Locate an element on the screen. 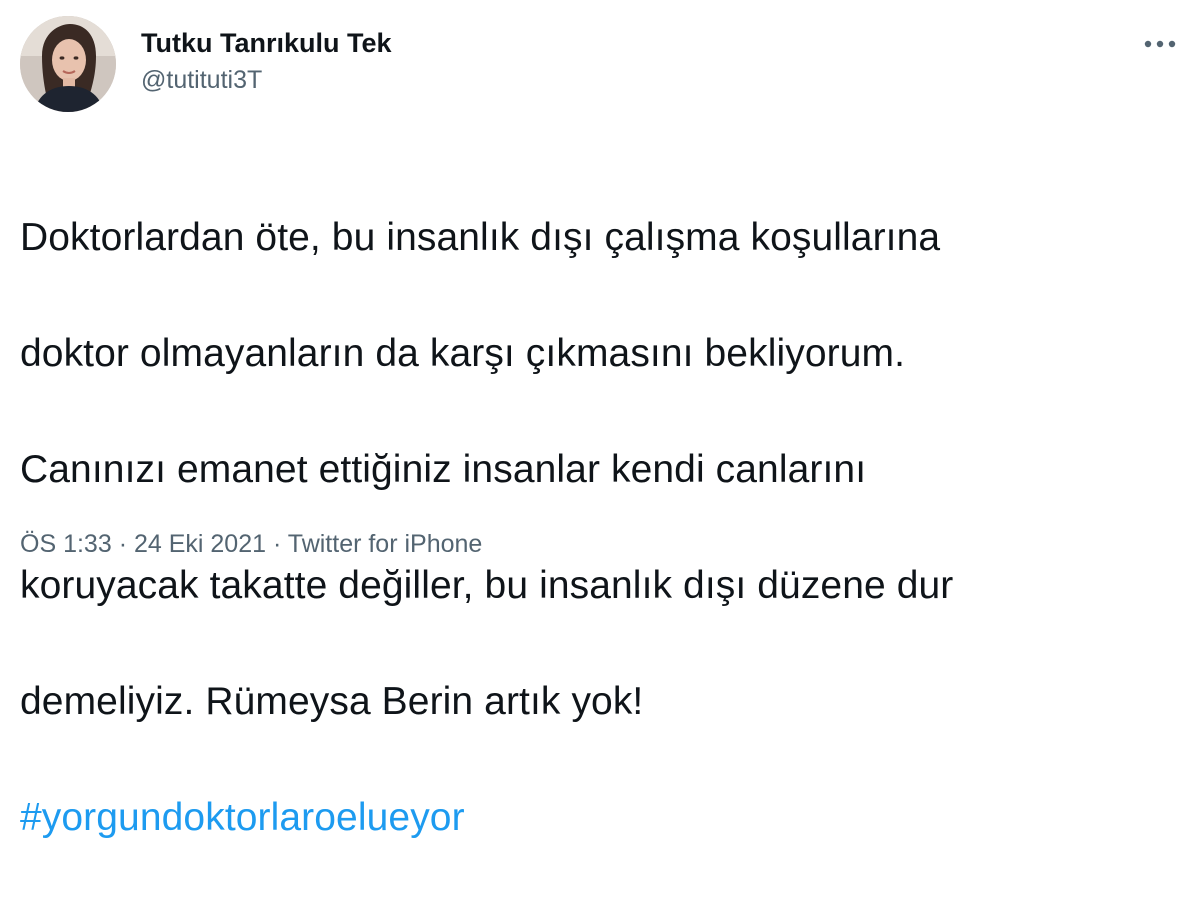  avatar is located at coordinates (68, 64).